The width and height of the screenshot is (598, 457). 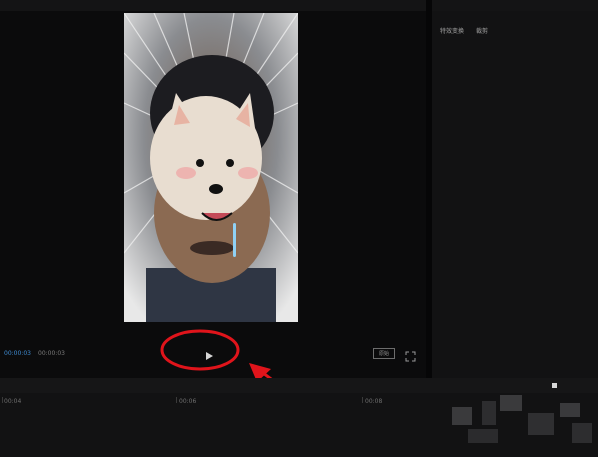 I want to click on fullscreen-icon, so click(x=410, y=356).